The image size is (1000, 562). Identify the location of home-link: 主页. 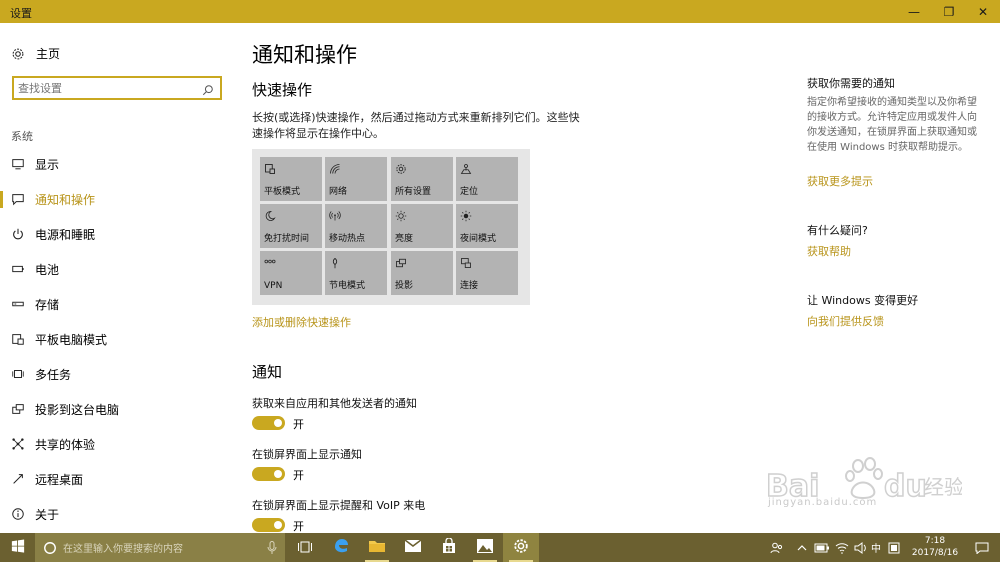
(35, 53).